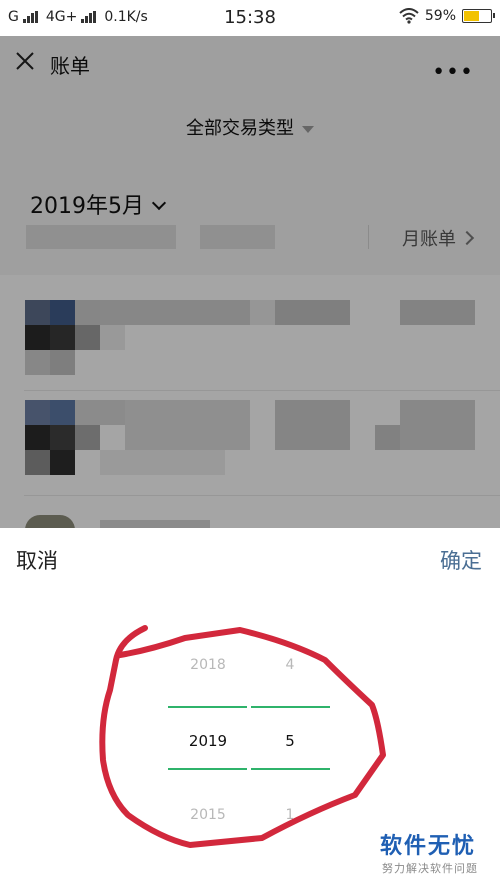 This screenshot has width=500, height=889. Describe the element at coordinates (208, 665) in the screenshot. I see `year-option: 2018` at that location.